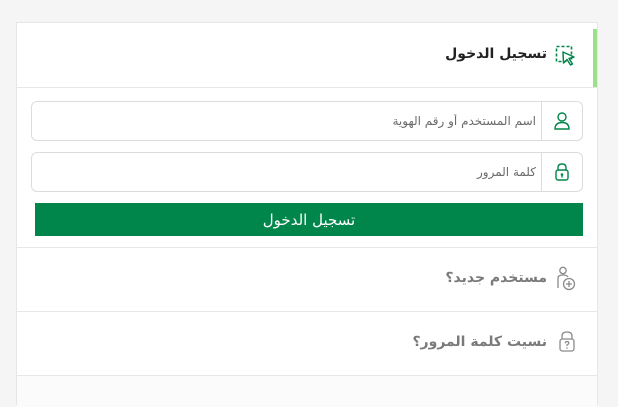  What do you see at coordinates (566, 56) in the screenshot?
I see `cursor-select-icon` at bounding box center [566, 56].